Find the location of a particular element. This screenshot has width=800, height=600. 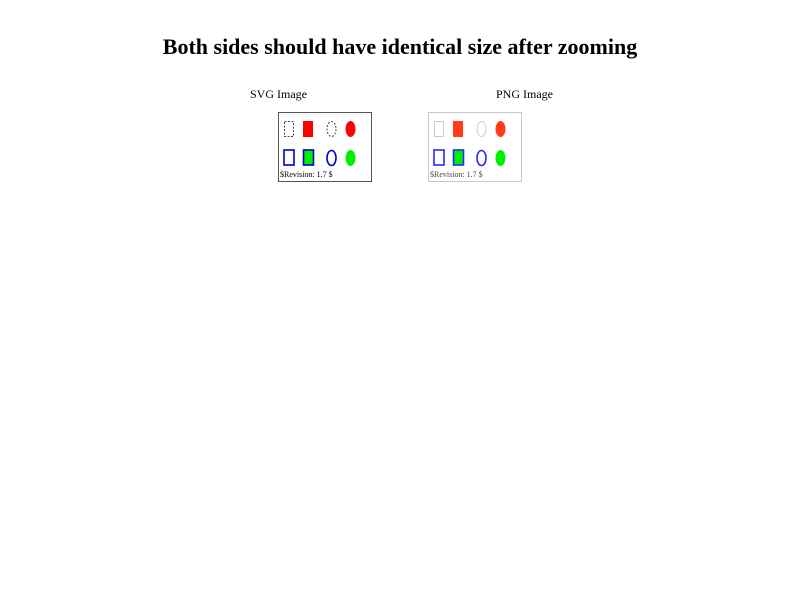

png-image-frame: $Revision: 1.7 $ is located at coordinates (475, 147).